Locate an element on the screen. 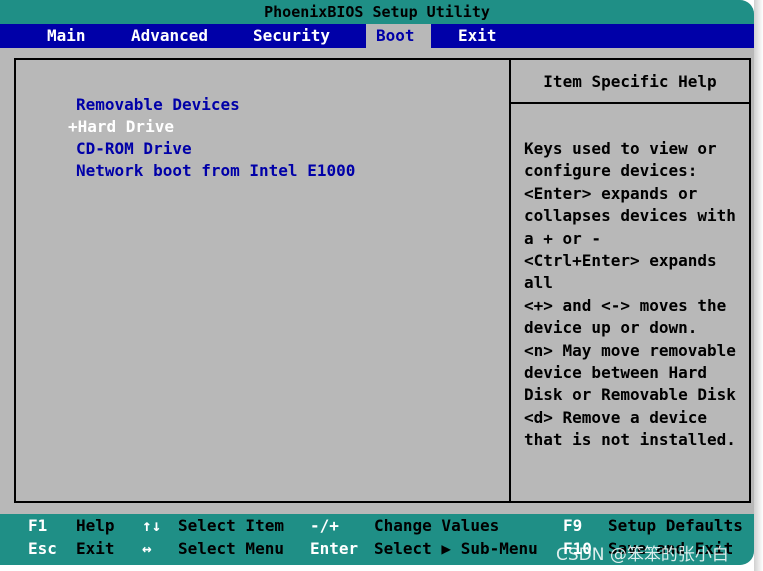 This screenshot has width=763, height=571. key-f1: F1 is located at coordinates (38, 525).